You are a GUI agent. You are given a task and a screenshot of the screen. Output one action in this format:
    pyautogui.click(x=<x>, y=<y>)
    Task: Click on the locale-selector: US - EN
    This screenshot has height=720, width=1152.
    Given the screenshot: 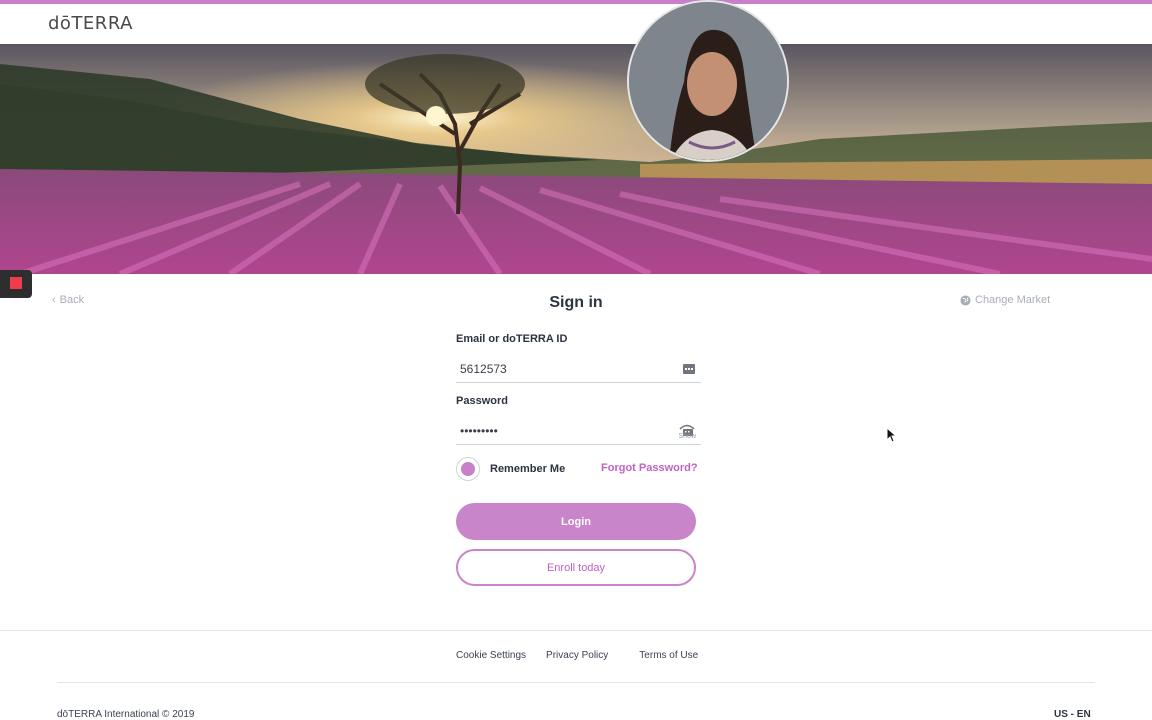 What is the action you would take?
    pyautogui.click(x=1072, y=714)
    